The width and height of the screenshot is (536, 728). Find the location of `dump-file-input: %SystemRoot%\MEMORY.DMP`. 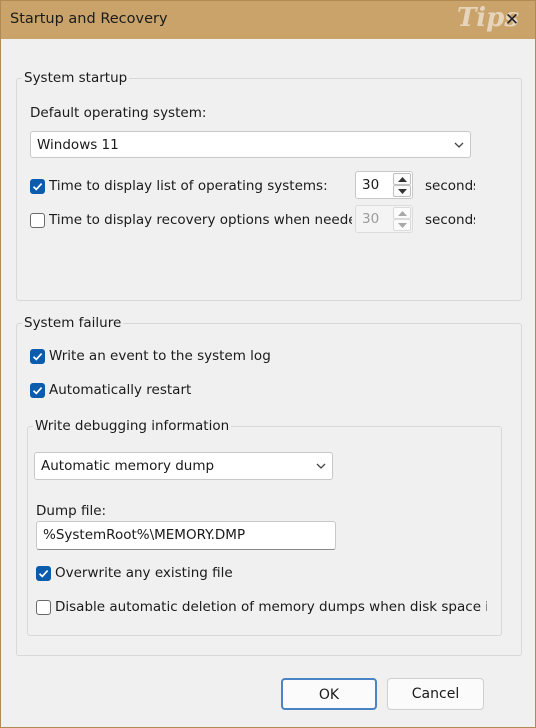

dump-file-input: %SystemRoot%\MEMORY.DMP is located at coordinates (186, 535).